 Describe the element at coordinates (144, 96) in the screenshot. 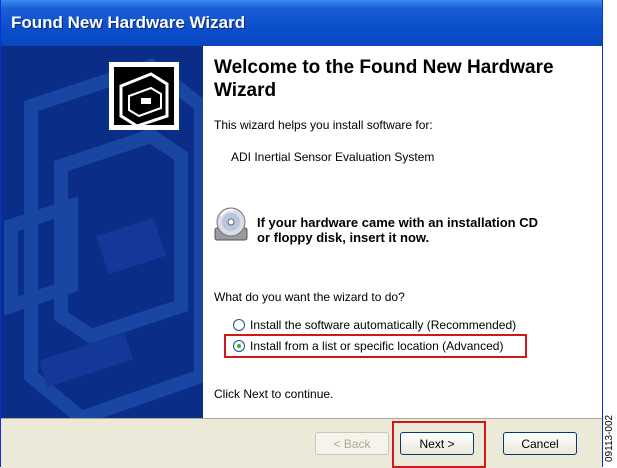

I see `hardware-icon` at that location.